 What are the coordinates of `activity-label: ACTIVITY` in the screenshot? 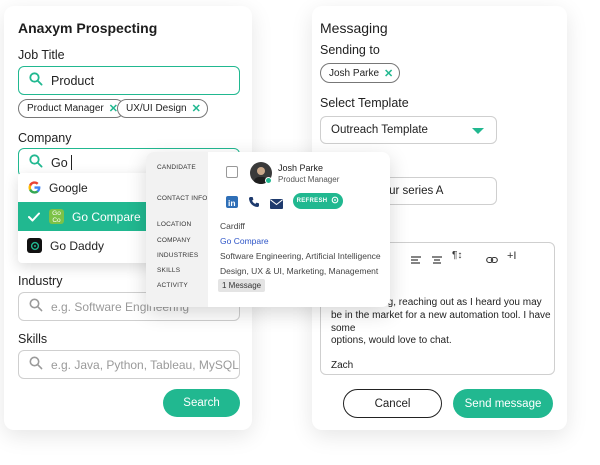 It's located at (172, 285).